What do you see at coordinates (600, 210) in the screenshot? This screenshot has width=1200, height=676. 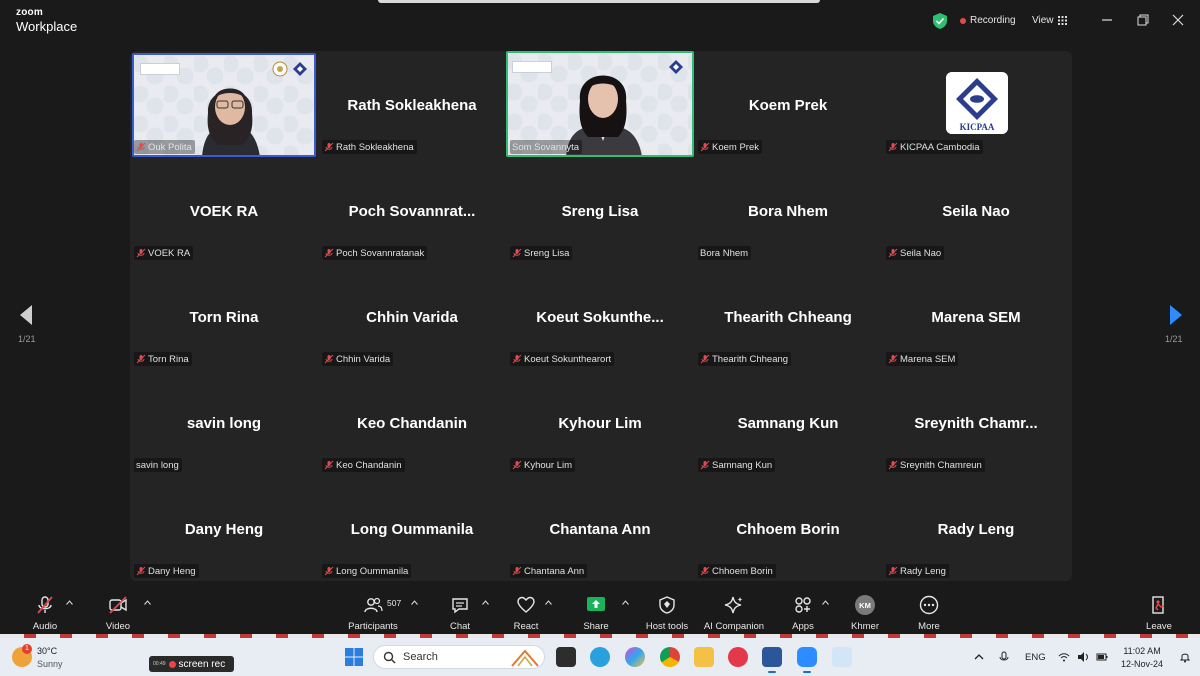 I see `participant-tile: Sreng Lisa Sreng Lisa` at bounding box center [600, 210].